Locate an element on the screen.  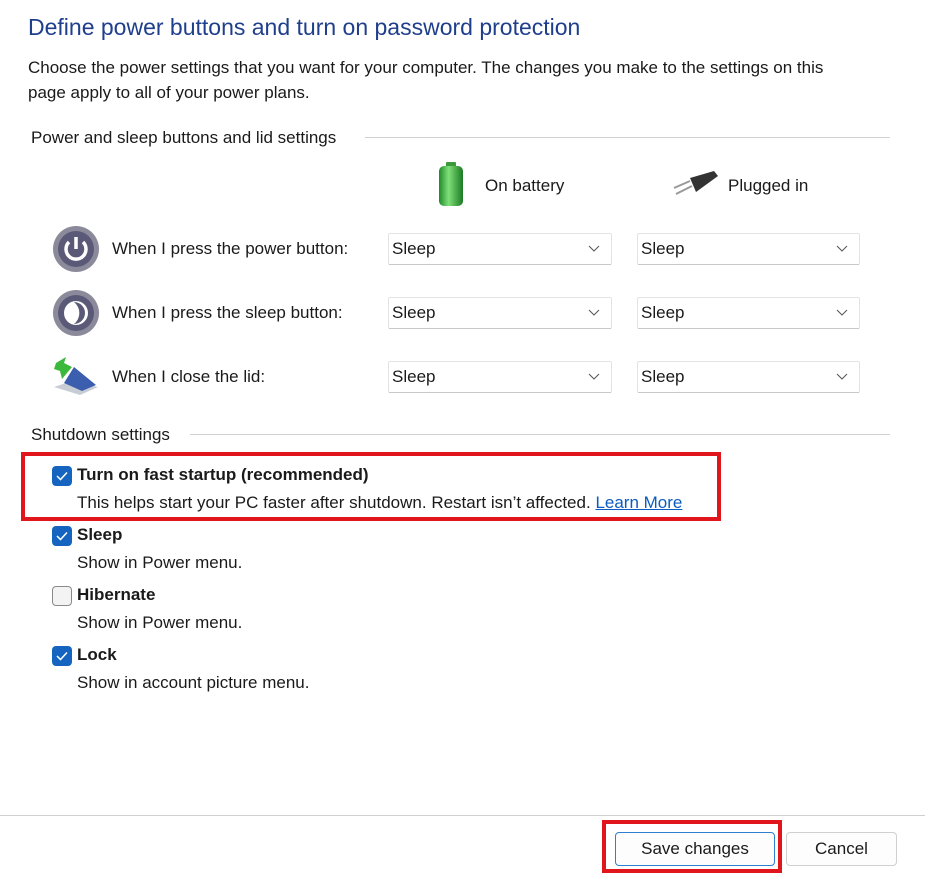
sleep-checkbox is located at coordinates (62, 536).